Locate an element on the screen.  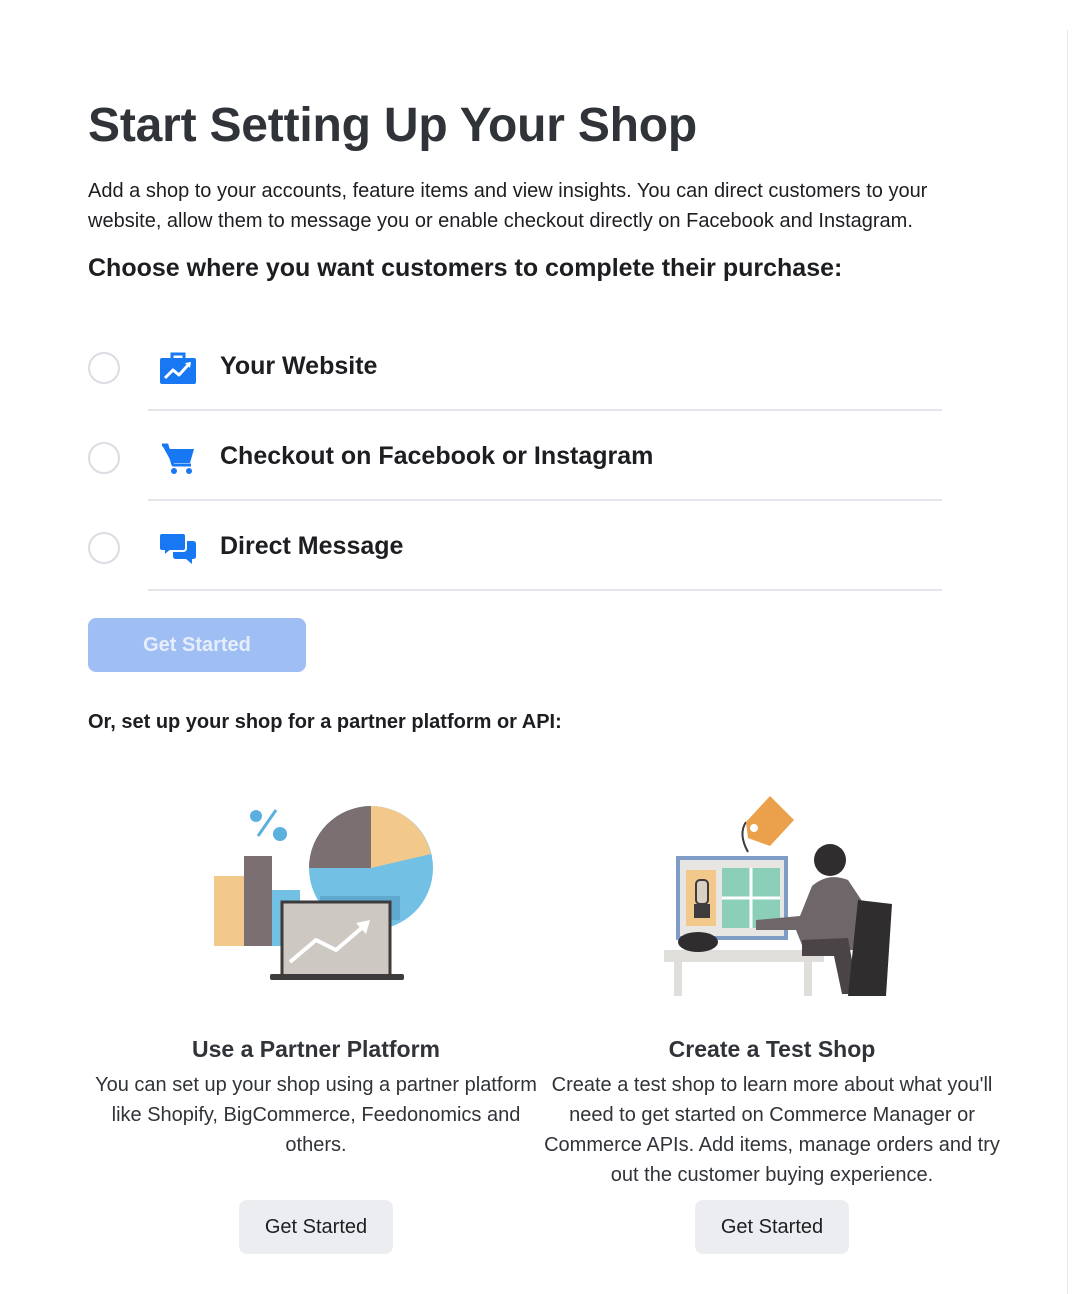
option-your-website: Your Website is located at coordinates (515, 366).